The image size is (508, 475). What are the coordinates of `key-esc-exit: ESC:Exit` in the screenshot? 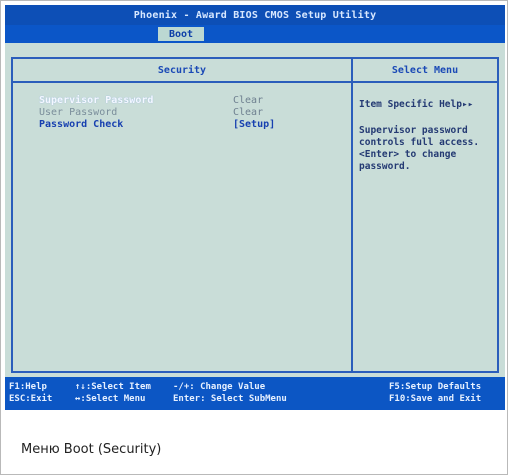 It's located at (31, 399).